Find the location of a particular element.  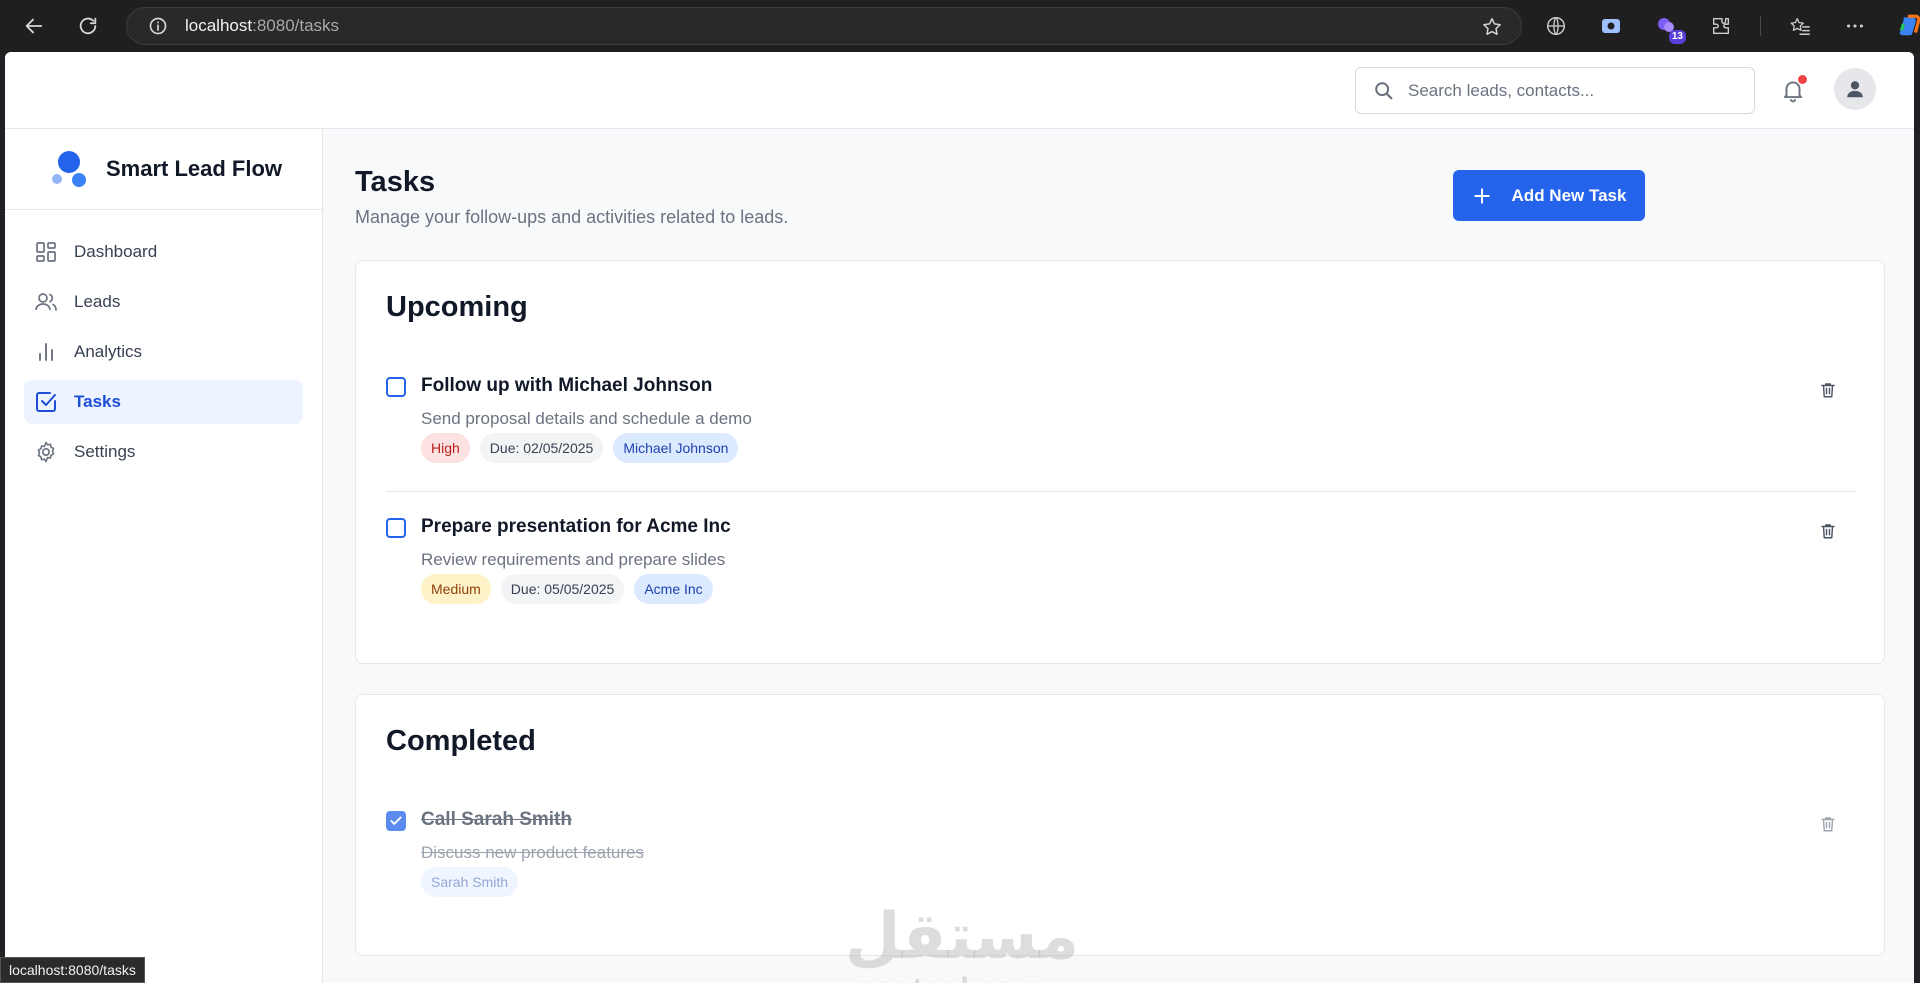

extensions-area: 13 is located at coordinates (1730, 27).